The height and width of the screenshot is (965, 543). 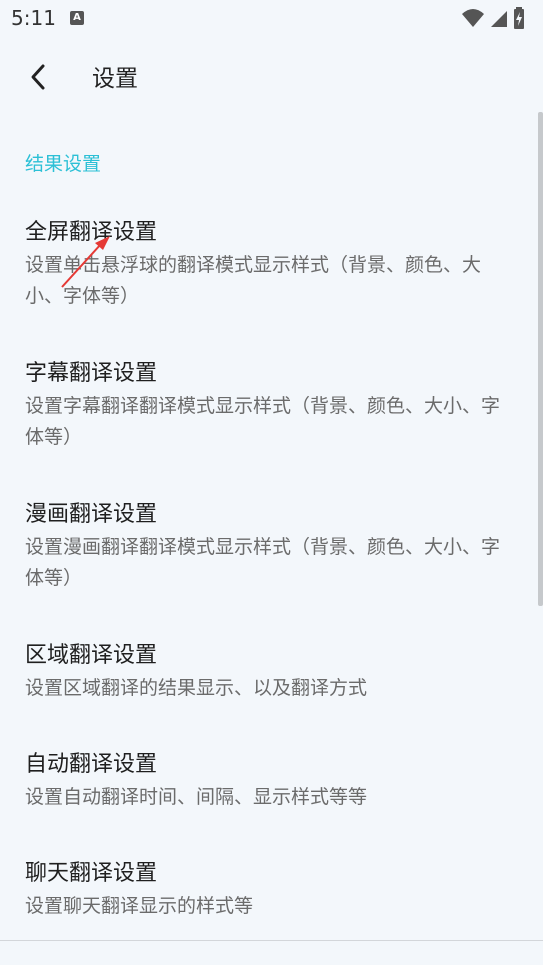 I want to click on item-title: 聊天翻译设置, so click(x=91, y=873).